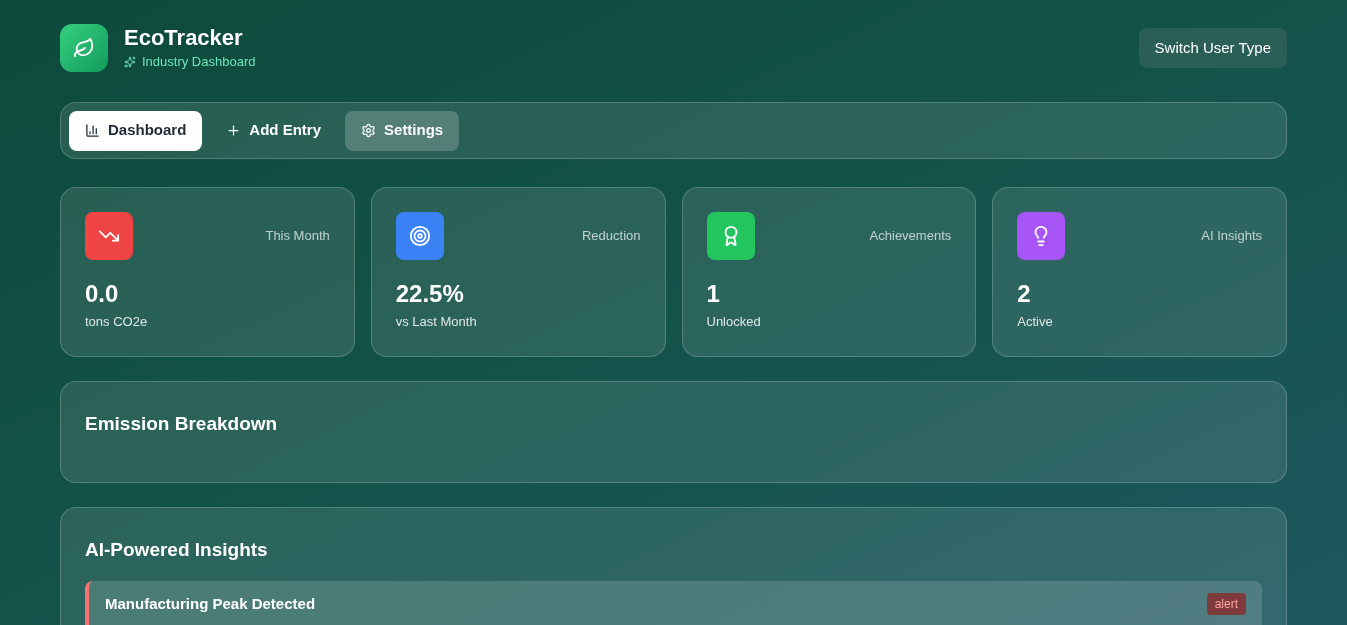  I want to click on insight-badge: alert, so click(1226, 603).